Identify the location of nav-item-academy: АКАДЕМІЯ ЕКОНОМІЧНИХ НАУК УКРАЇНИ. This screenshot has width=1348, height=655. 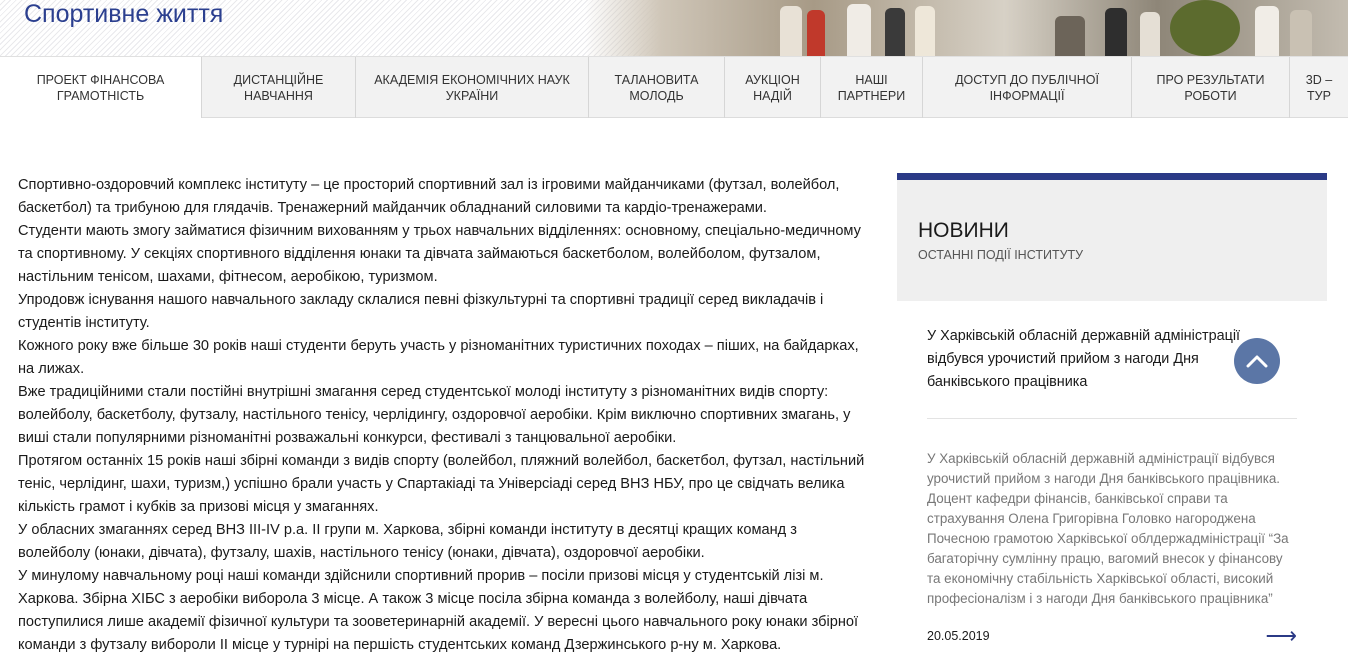
(472, 87).